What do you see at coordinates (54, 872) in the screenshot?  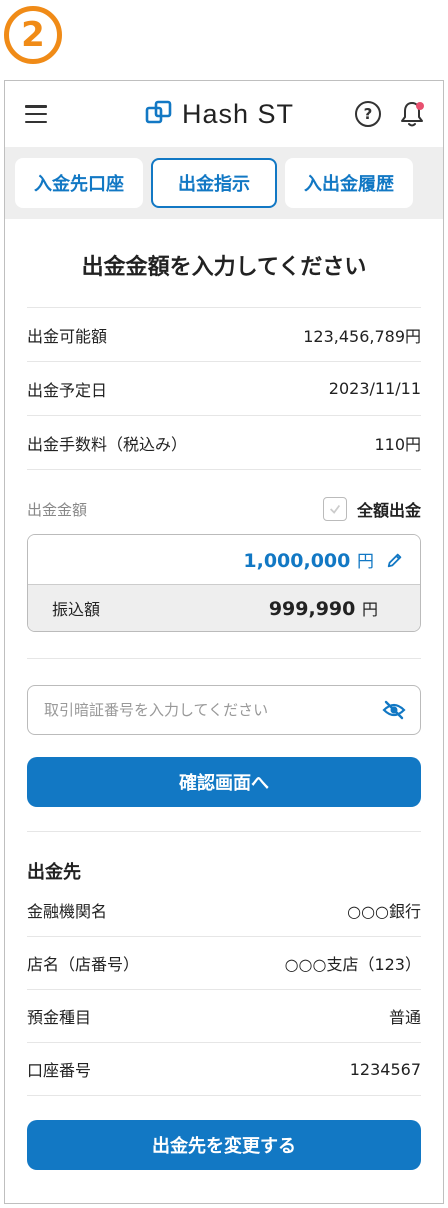 I see `destination-title: 出金先` at bounding box center [54, 872].